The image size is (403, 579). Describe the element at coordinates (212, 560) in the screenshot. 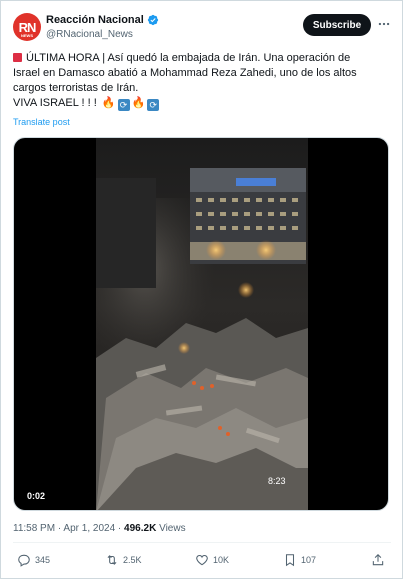

I see `like-button: 10K` at that location.